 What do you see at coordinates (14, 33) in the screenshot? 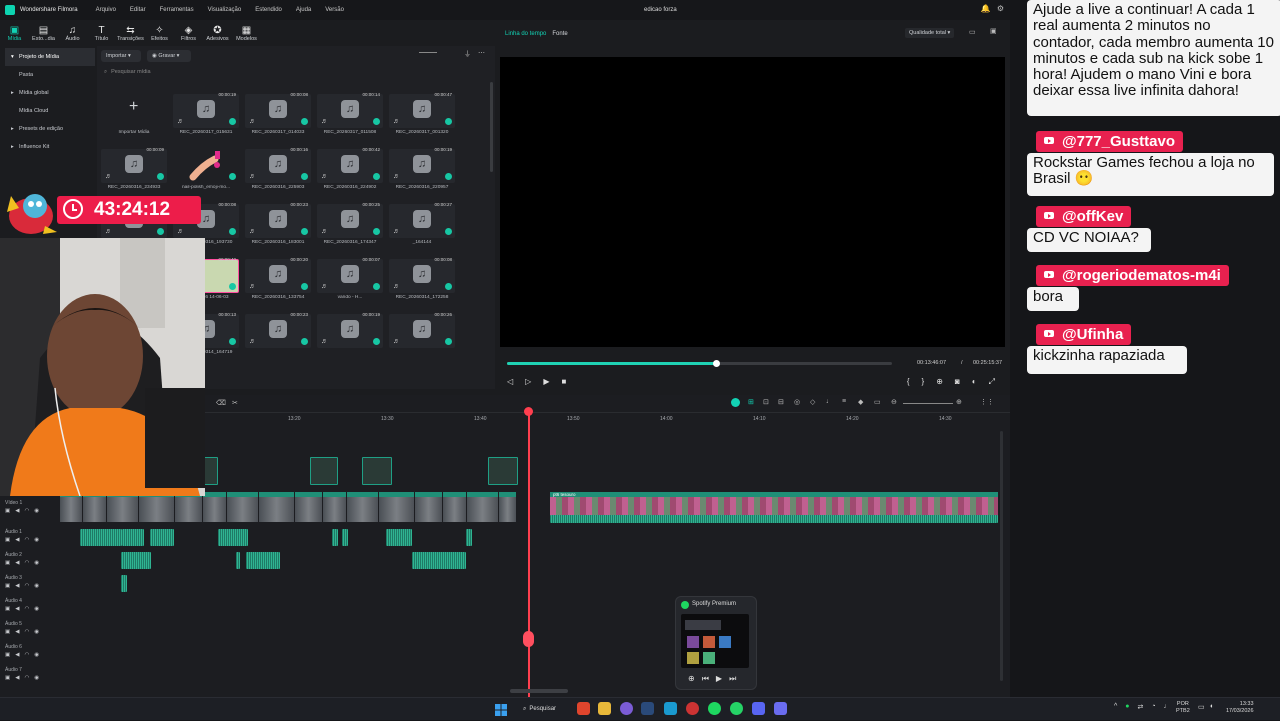
I see `toolbar-tab-0: ▣ Mídia` at bounding box center [14, 33].